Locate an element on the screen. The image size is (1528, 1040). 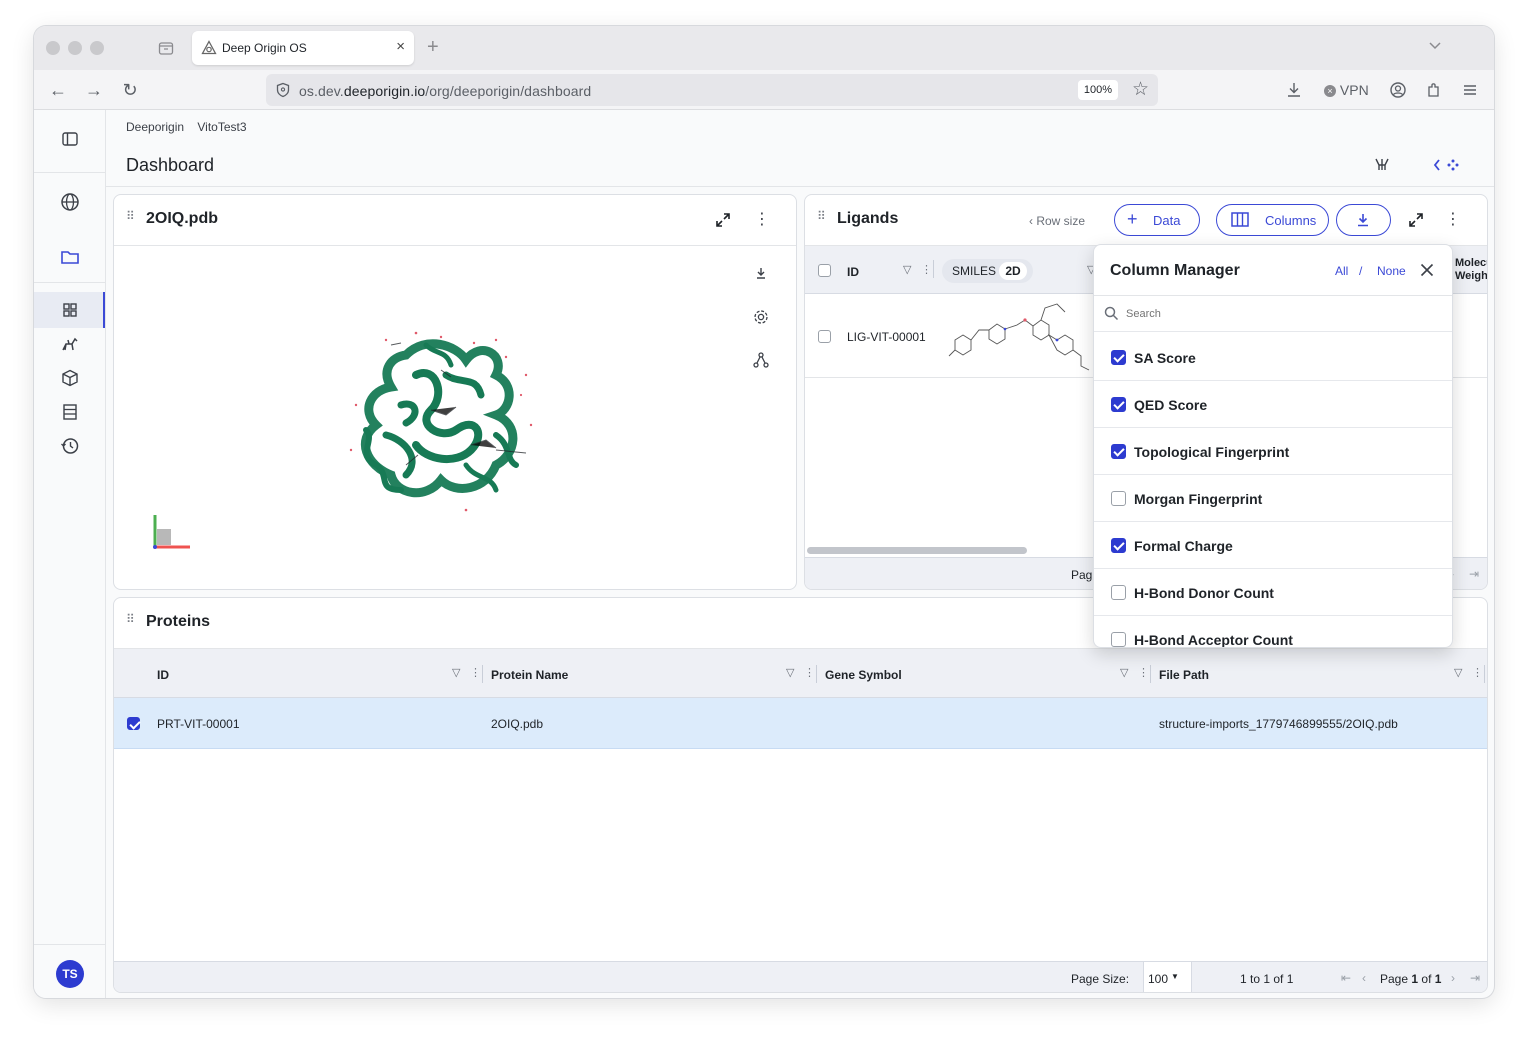
column-header-file-path: File Path is located at coordinates (1184, 675).